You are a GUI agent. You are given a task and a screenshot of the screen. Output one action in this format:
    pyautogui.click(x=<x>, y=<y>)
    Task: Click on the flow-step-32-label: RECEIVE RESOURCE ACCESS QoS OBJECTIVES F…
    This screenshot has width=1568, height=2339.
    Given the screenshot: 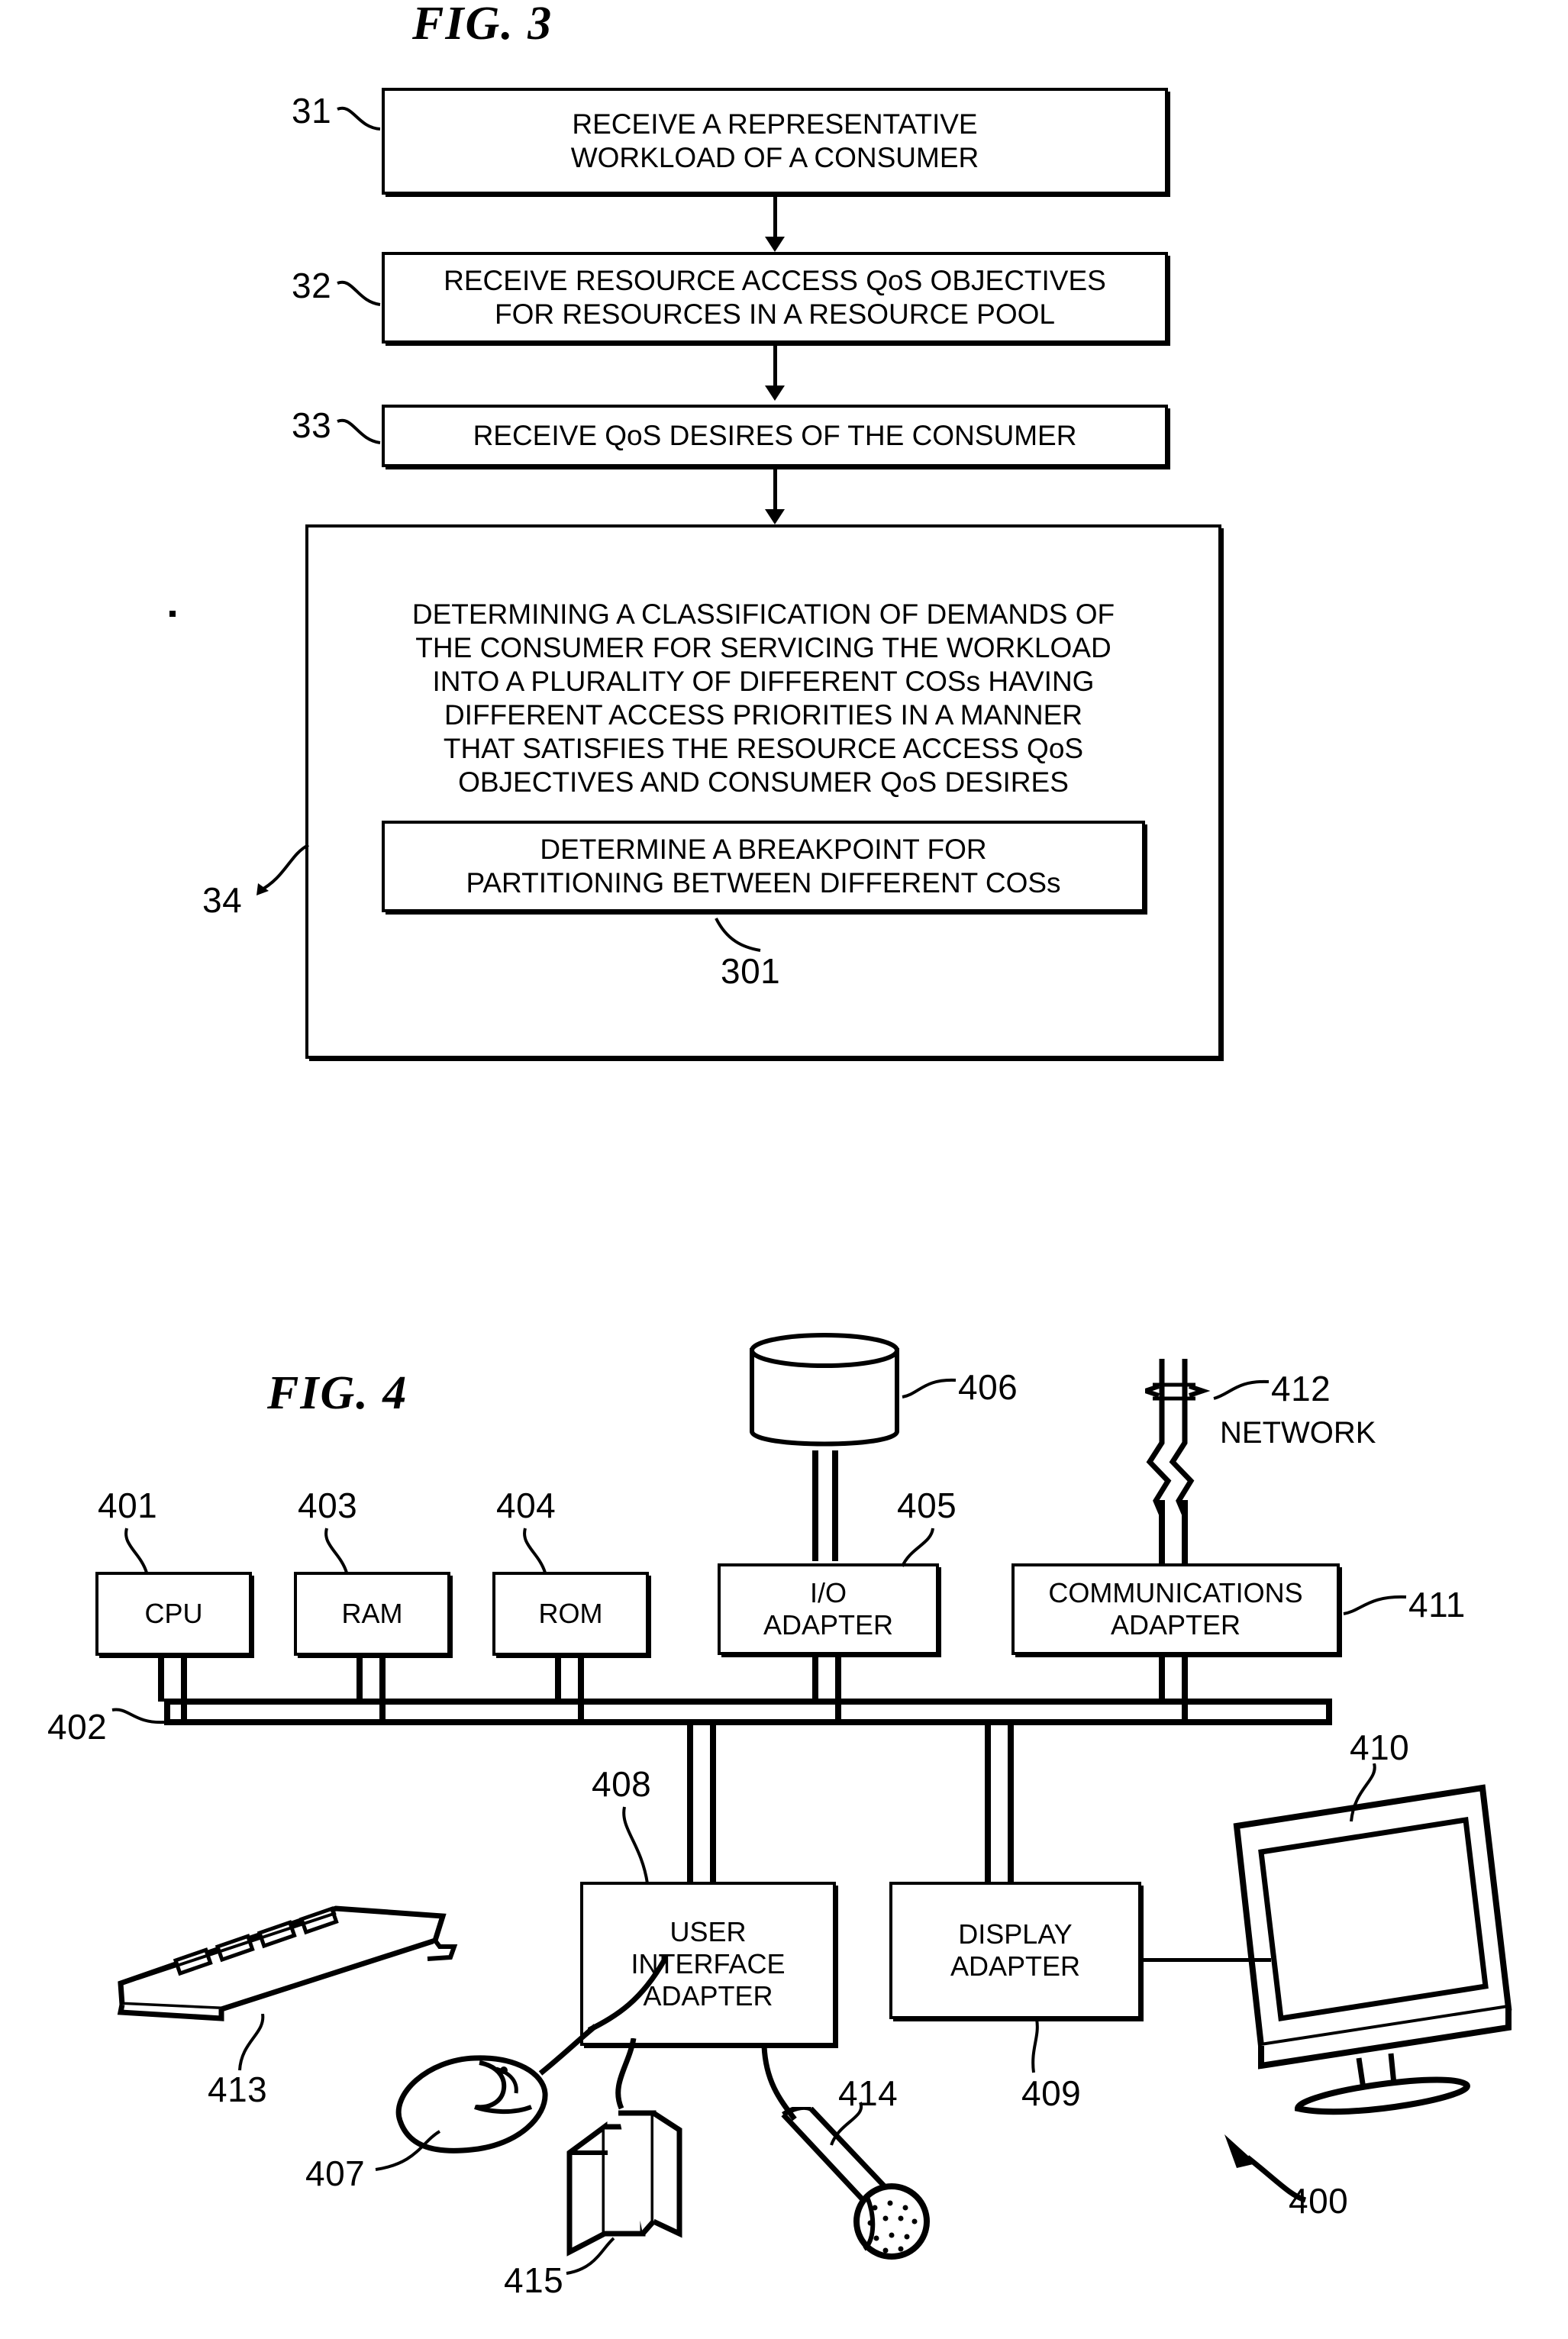 What is the action you would take?
    pyautogui.click(x=775, y=297)
    